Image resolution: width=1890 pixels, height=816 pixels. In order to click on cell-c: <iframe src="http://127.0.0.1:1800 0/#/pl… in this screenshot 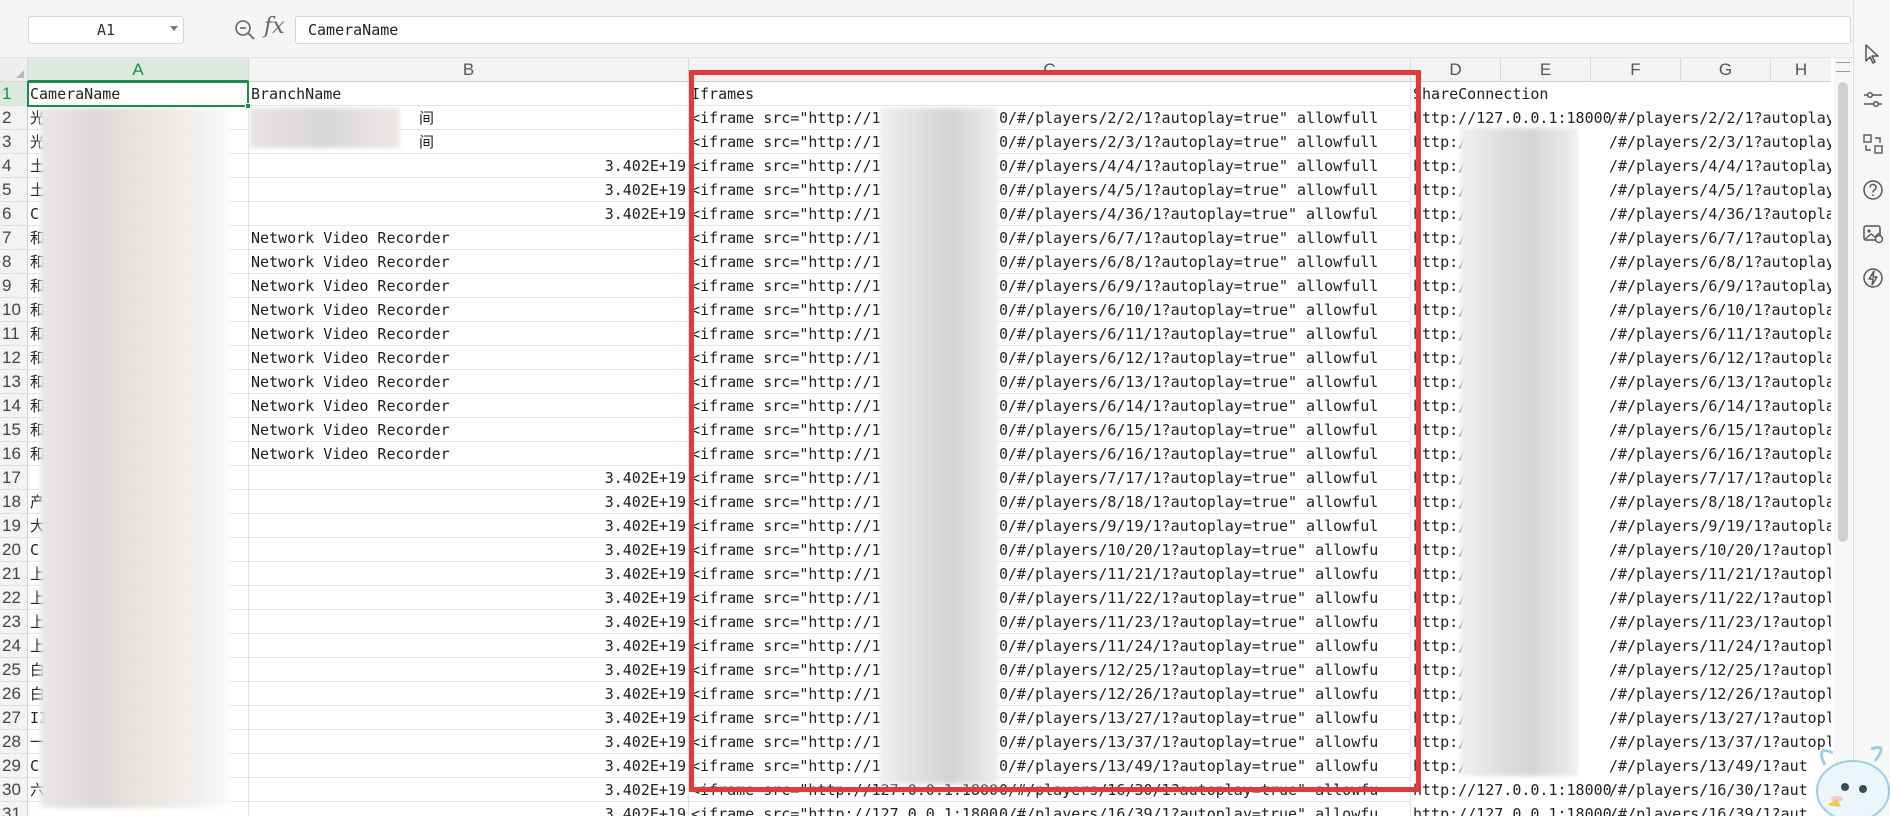, I will do `click(1050, 809)`.